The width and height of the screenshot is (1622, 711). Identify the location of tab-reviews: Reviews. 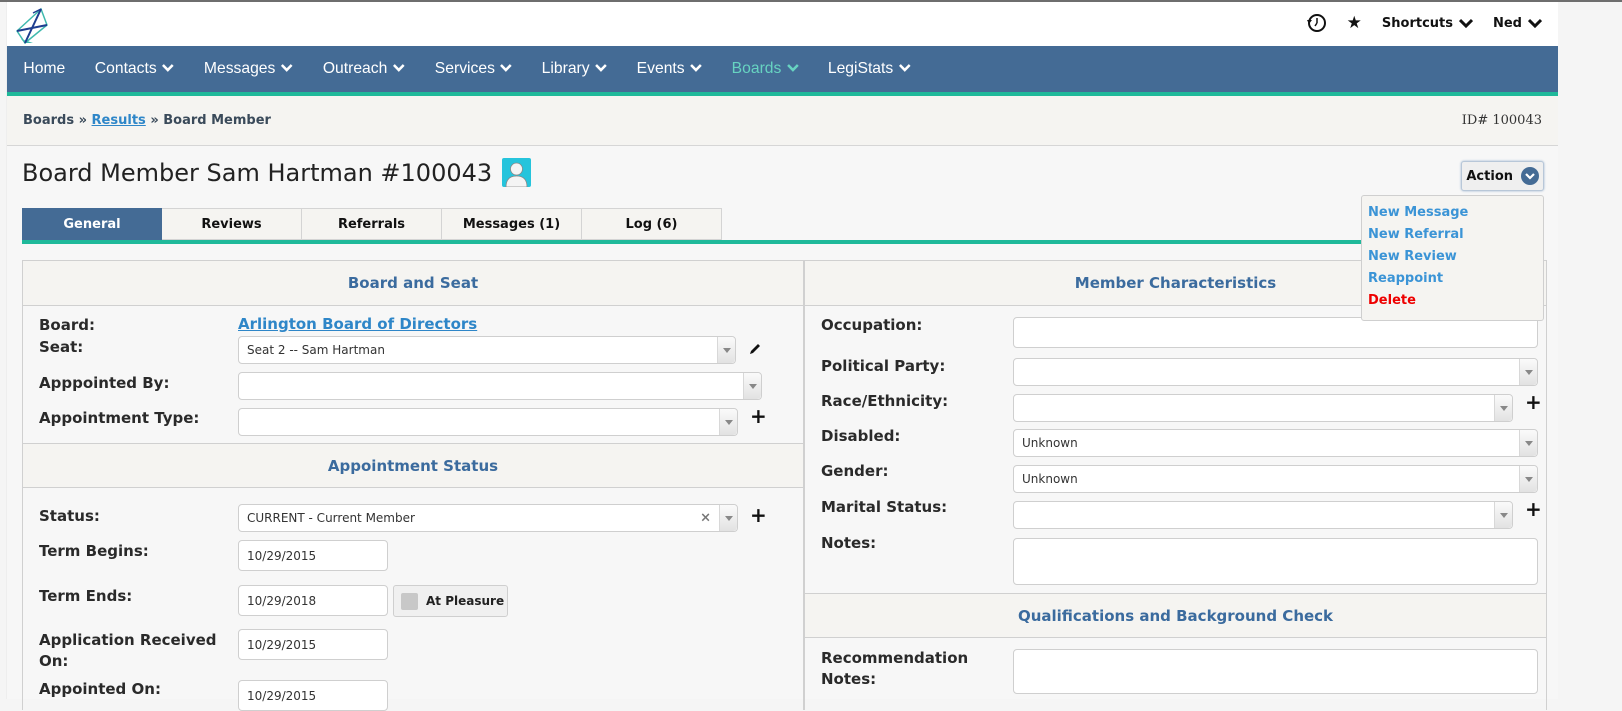
(232, 224).